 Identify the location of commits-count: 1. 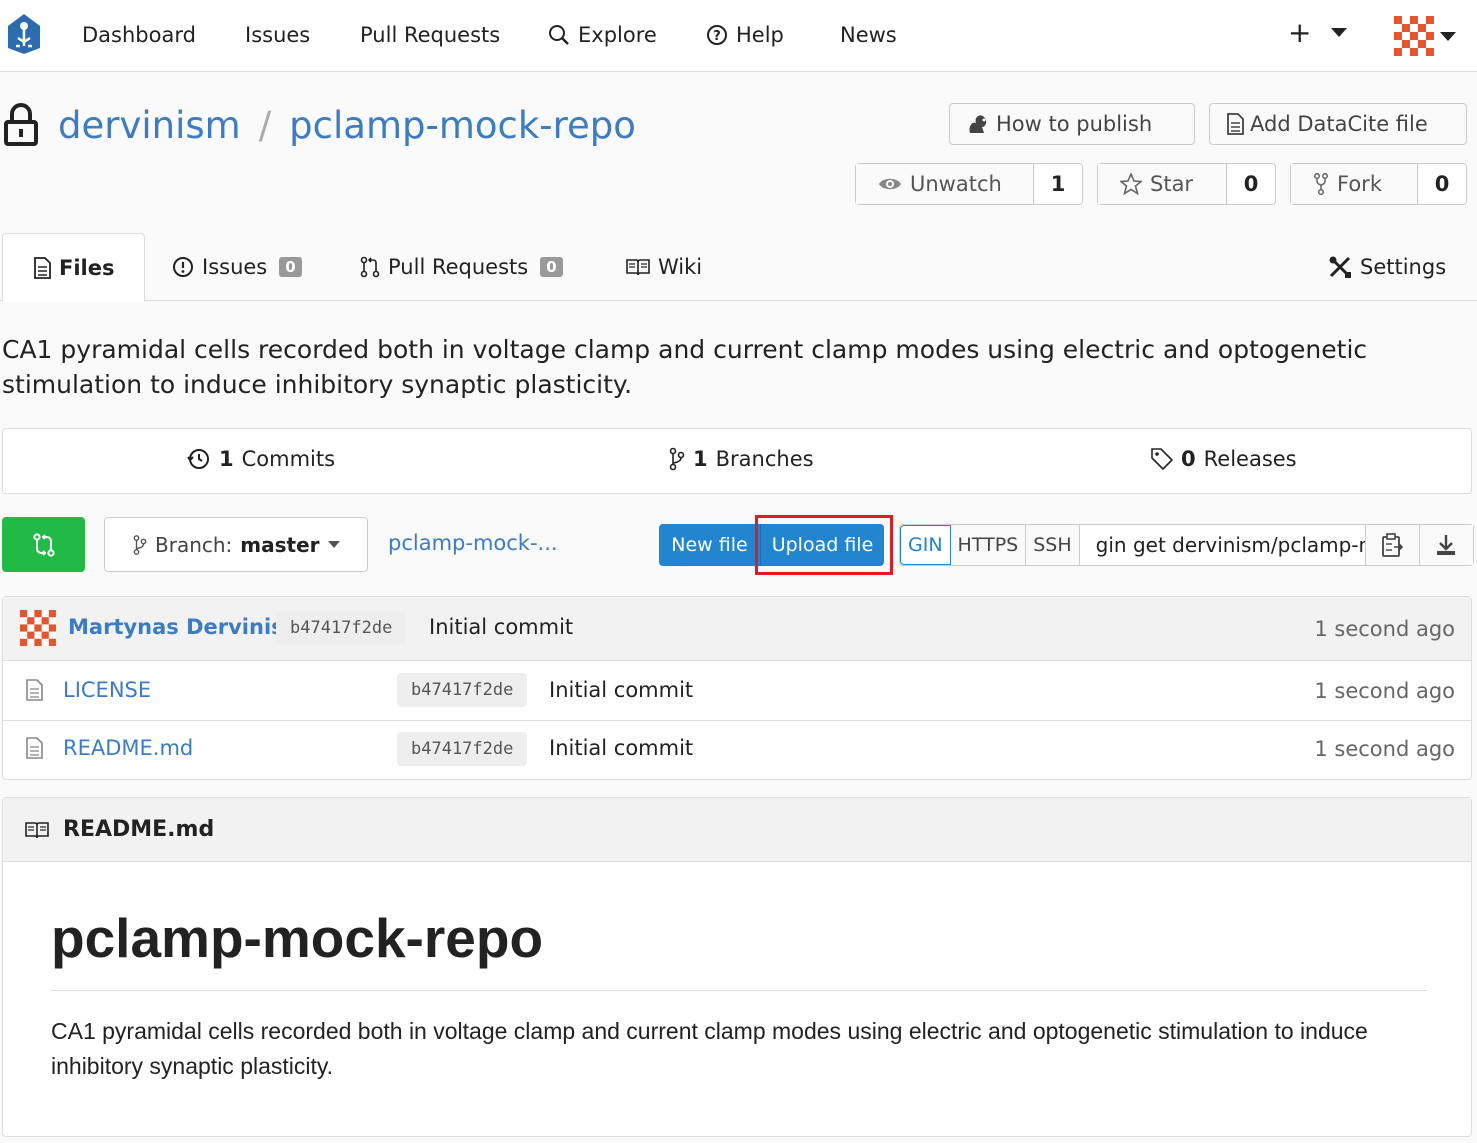
(226, 459).